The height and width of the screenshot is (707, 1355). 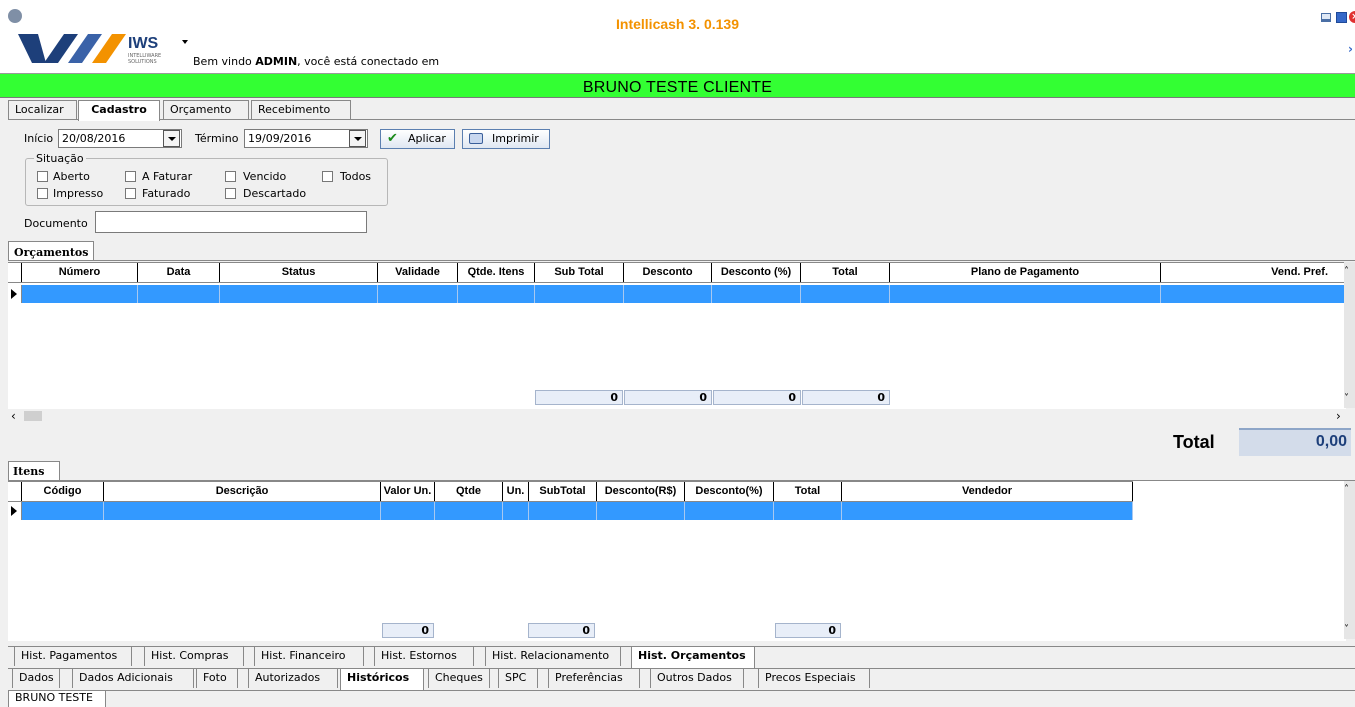 What do you see at coordinates (1349, 560) in the screenshot?
I see `itens-vertical-scrollbar` at bounding box center [1349, 560].